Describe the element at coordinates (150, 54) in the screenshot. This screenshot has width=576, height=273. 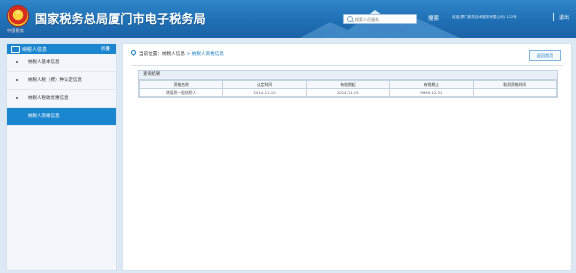
I see `breadcrumb-prefix: 当前位置：` at that location.